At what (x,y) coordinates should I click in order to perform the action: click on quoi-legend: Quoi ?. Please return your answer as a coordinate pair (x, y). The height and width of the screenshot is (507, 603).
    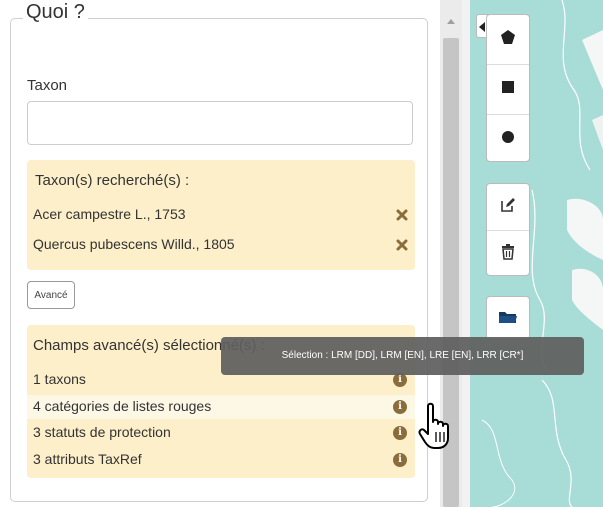
    Looking at the image, I should click on (55, 12).